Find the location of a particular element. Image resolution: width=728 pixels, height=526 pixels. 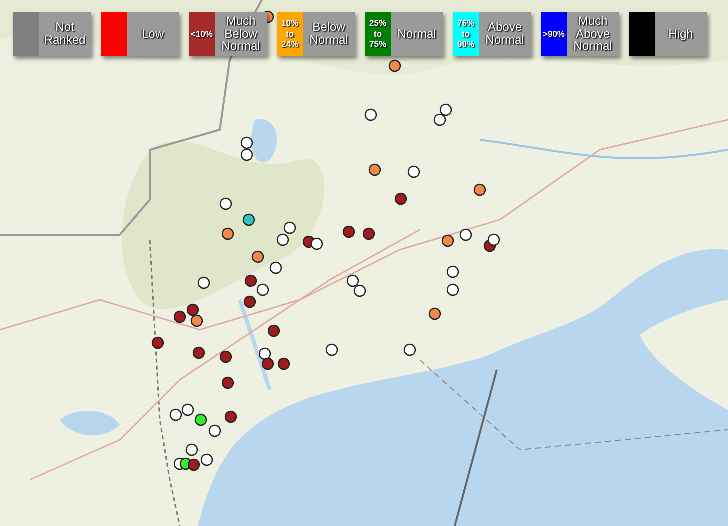

legend-label: Above Normal is located at coordinates (505, 34).